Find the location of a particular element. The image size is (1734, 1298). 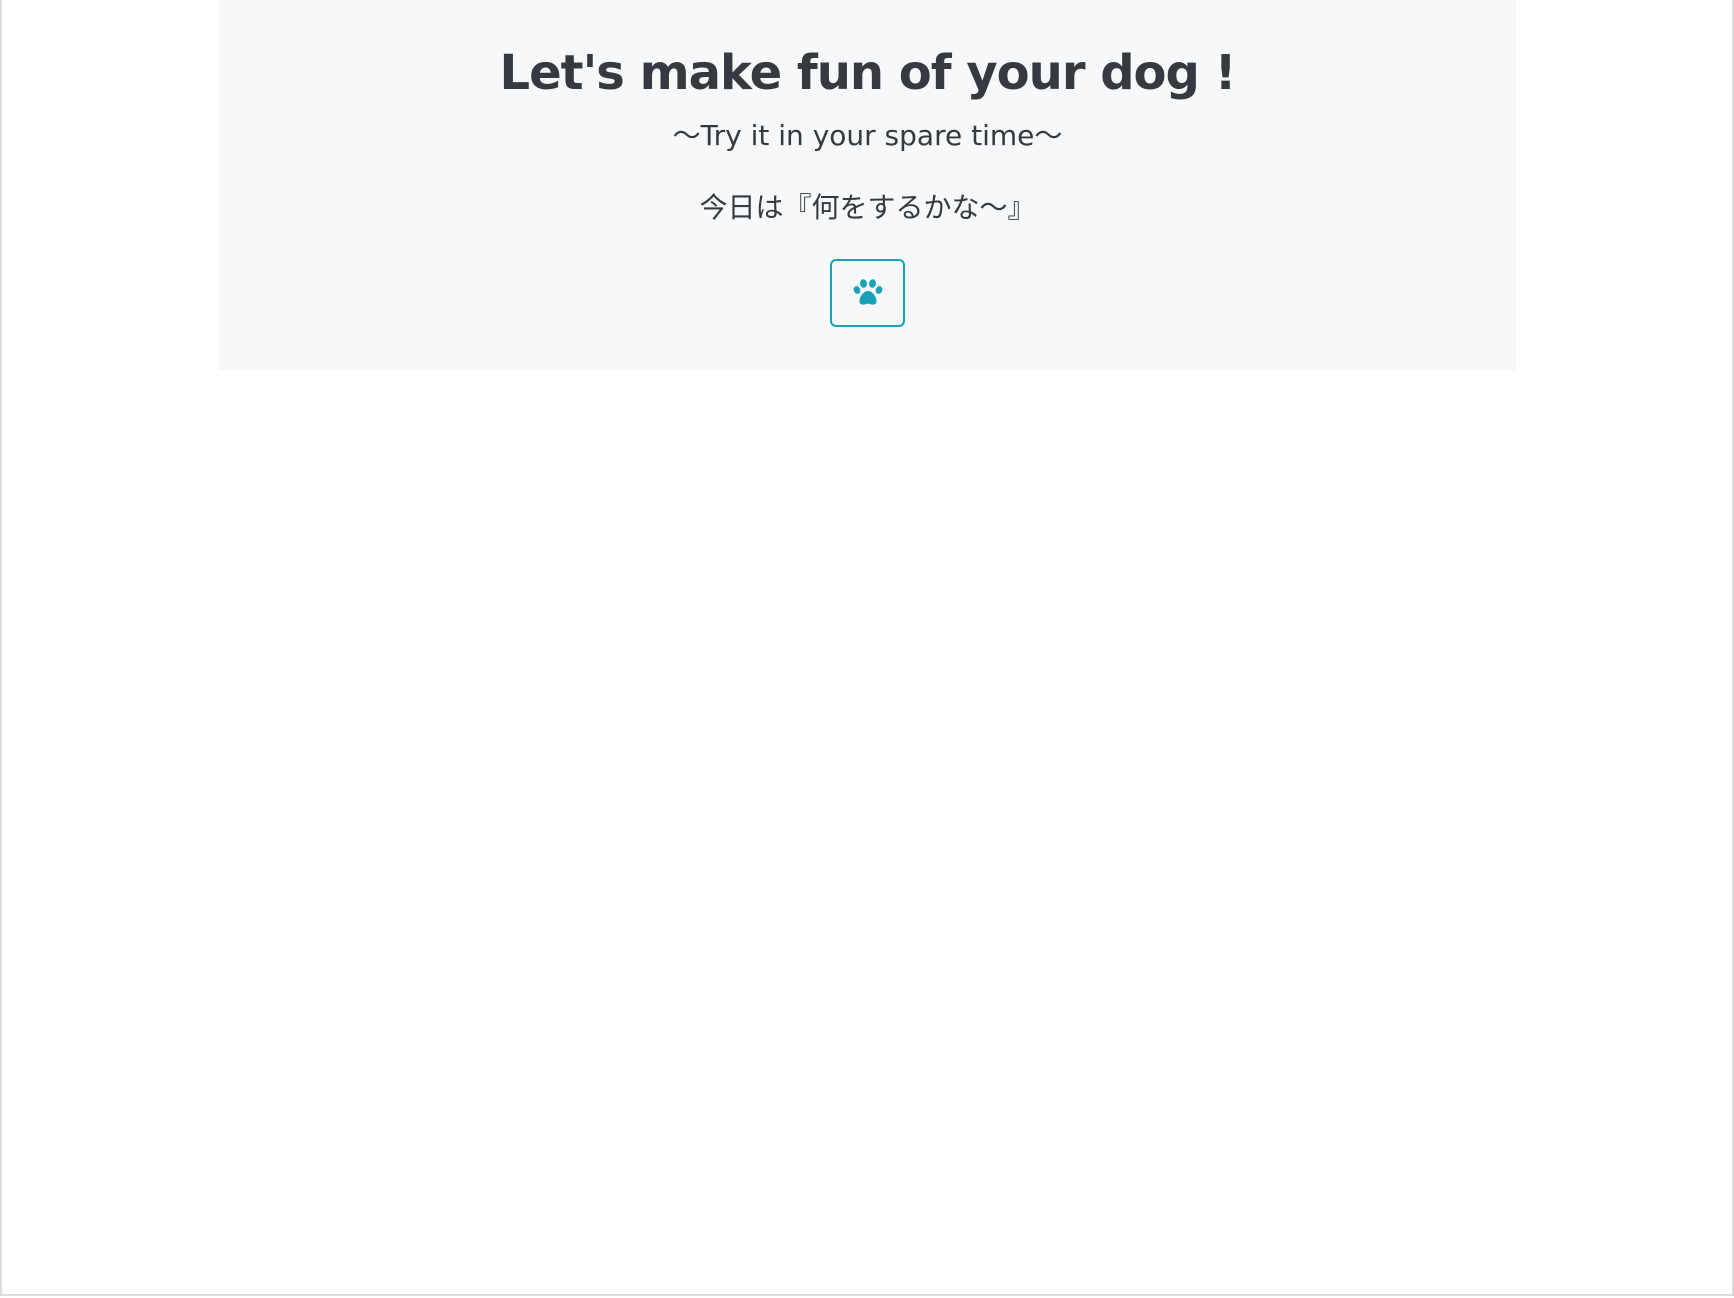

hero-message: 今日は『何をするかな〜』 is located at coordinates (867, 207).